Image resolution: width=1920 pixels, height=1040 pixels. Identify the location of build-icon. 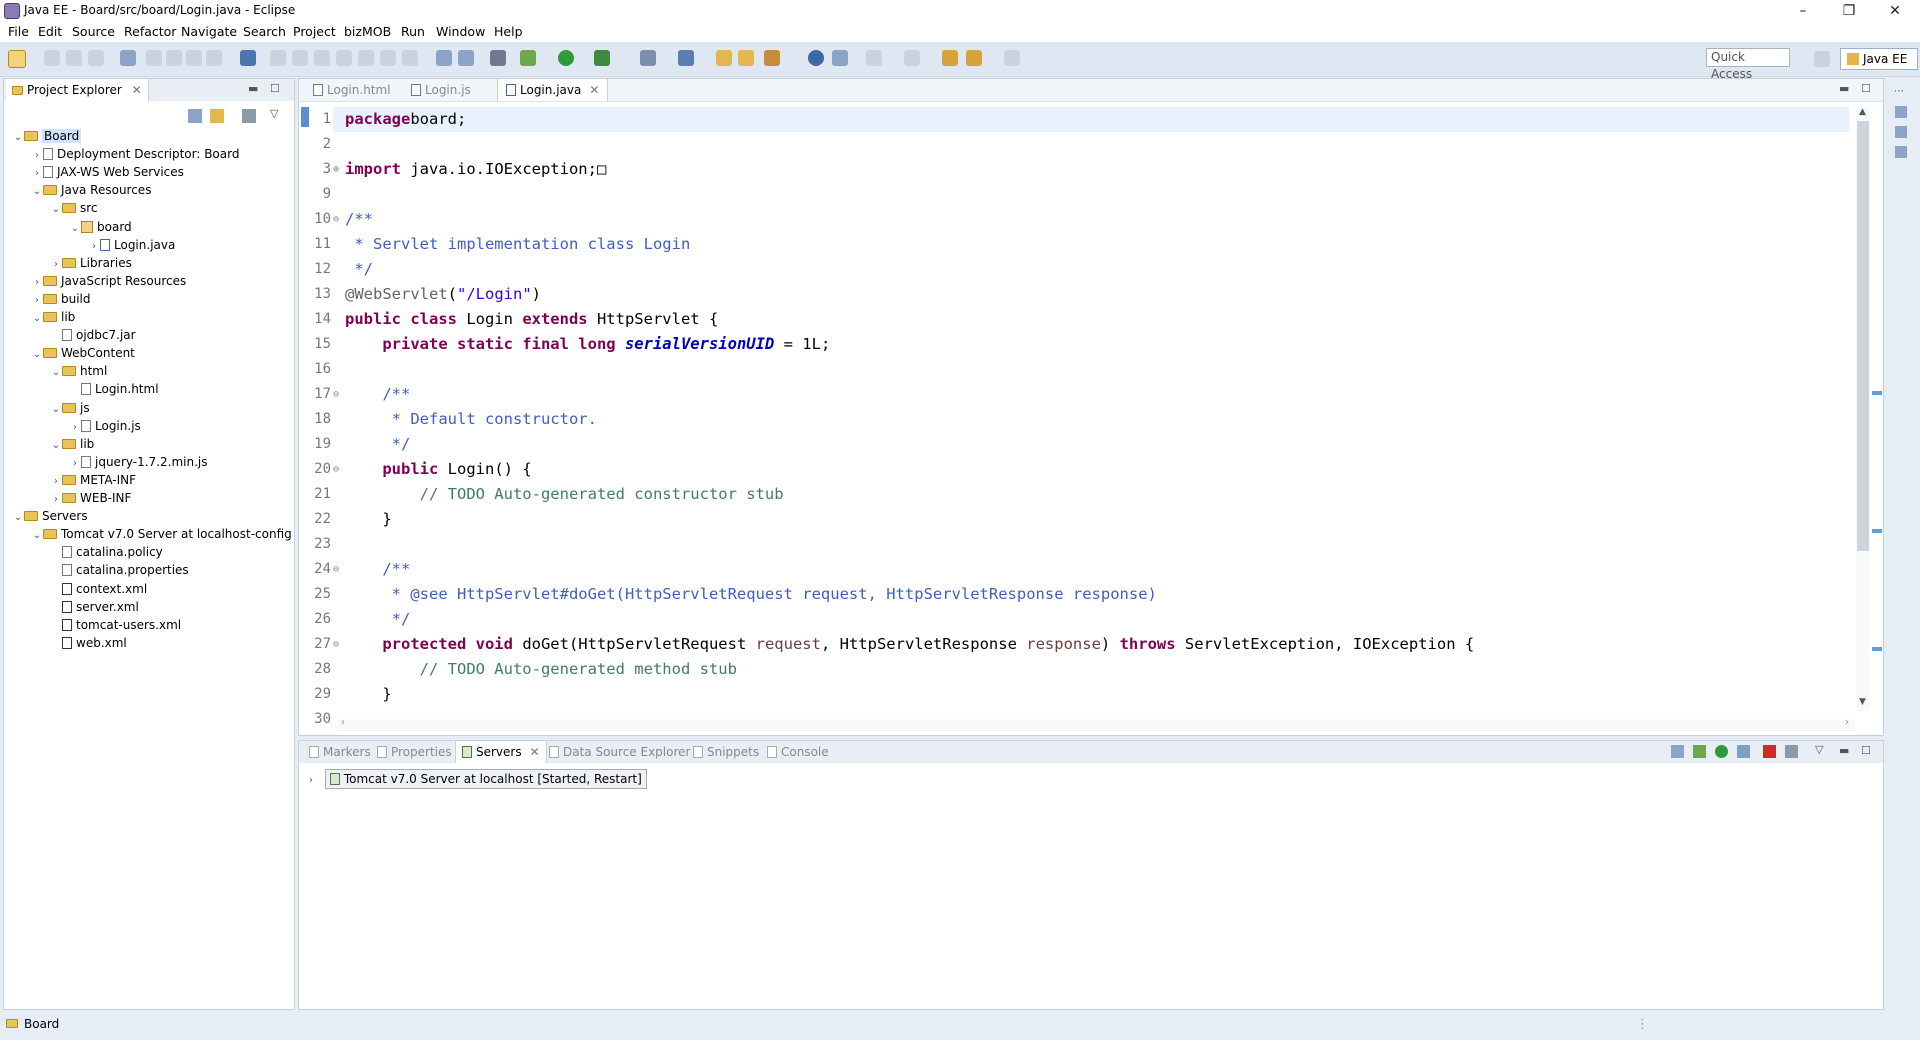
(128, 58).